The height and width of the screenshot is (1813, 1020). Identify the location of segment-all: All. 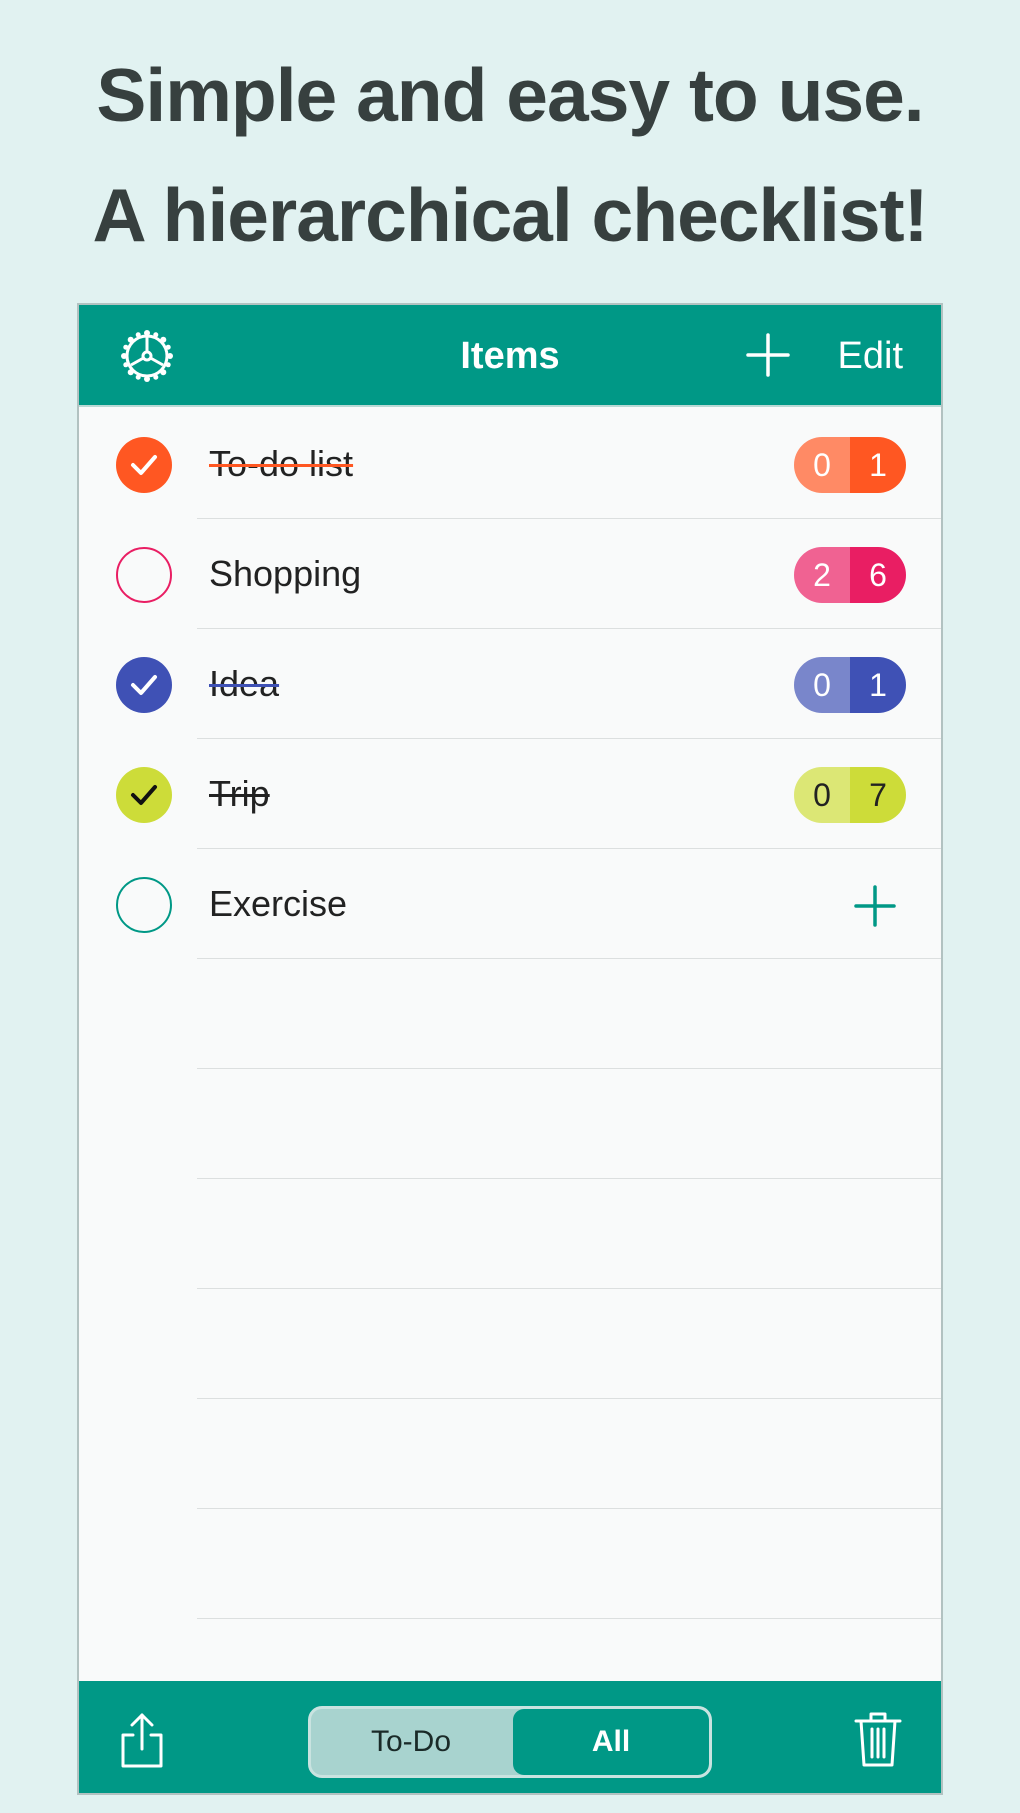
(611, 1742).